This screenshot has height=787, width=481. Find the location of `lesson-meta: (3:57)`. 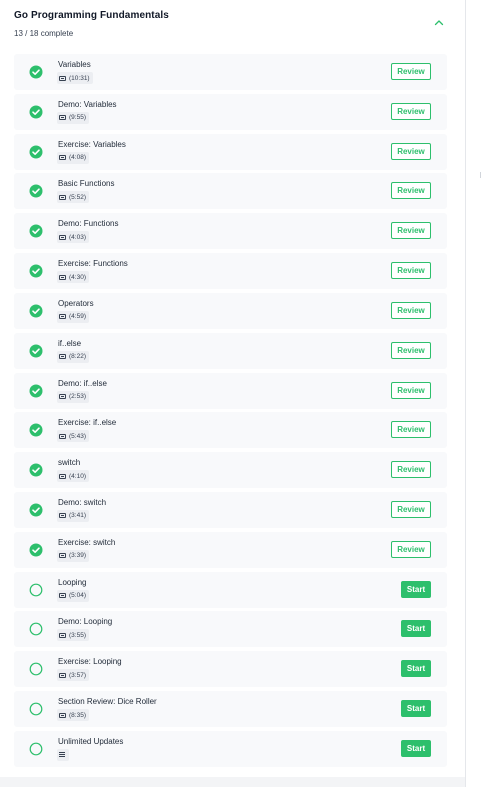

lesson-meta: (3:57) is located at coordinates (73, 675).